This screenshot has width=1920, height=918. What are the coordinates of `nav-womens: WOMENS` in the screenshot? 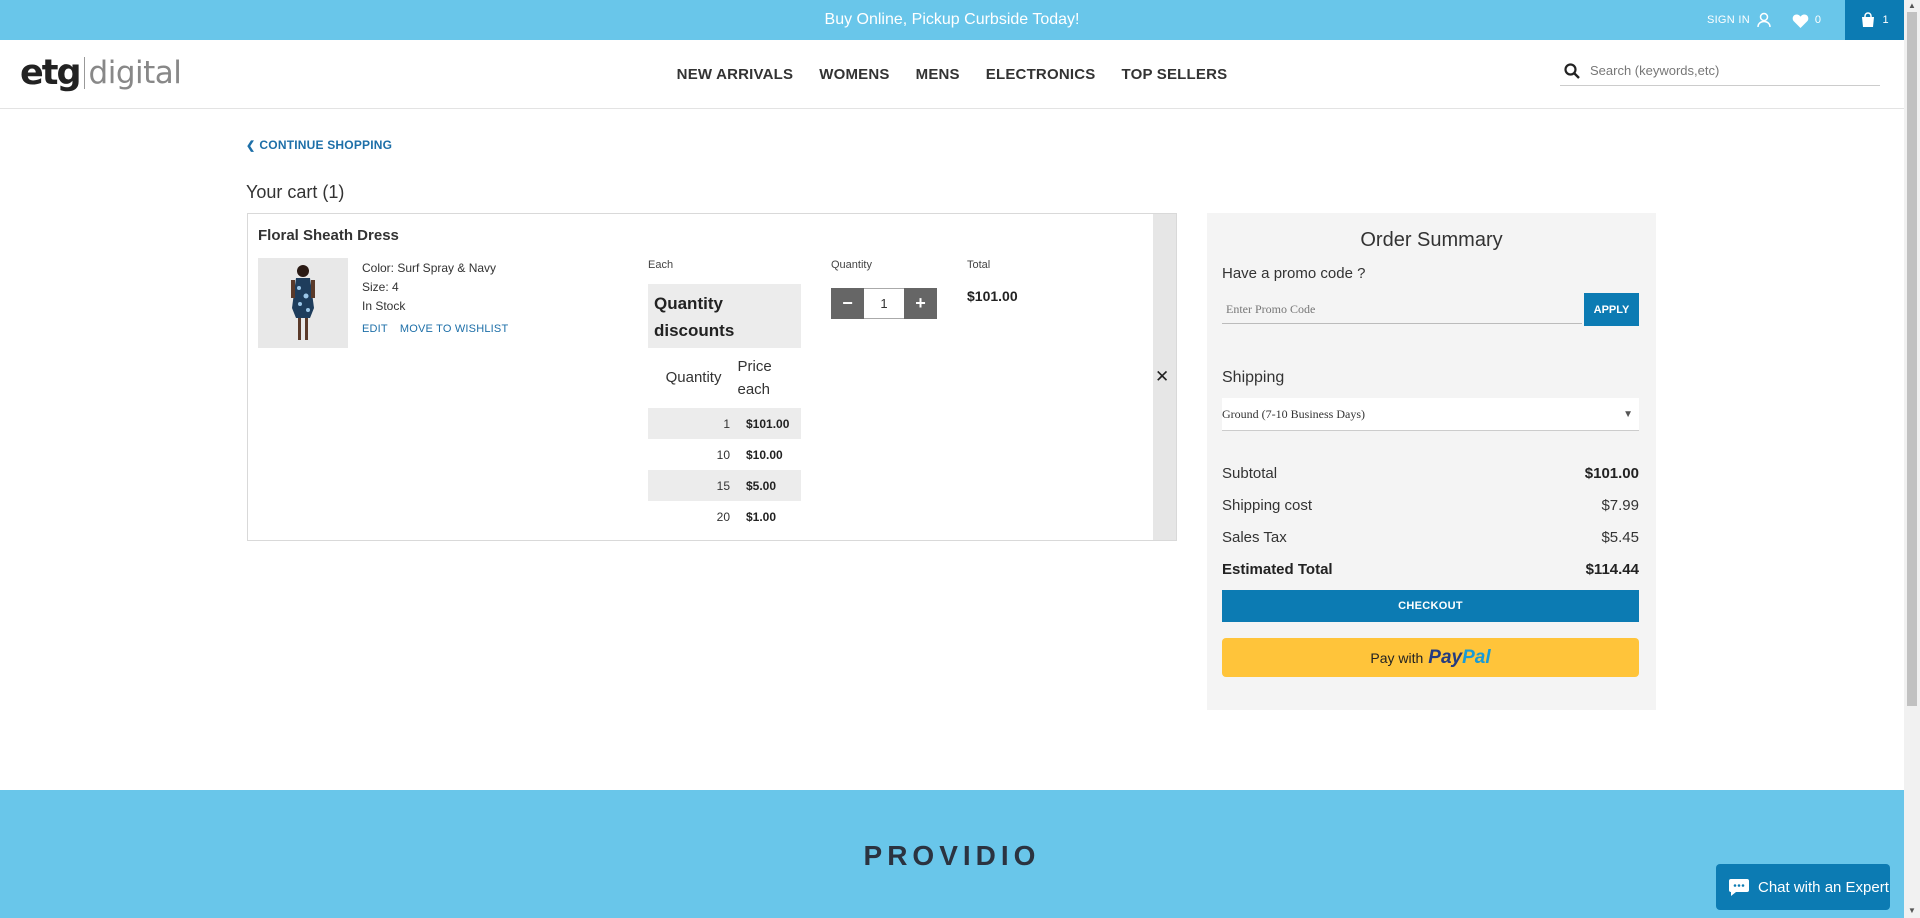 It's located at (854, 74).